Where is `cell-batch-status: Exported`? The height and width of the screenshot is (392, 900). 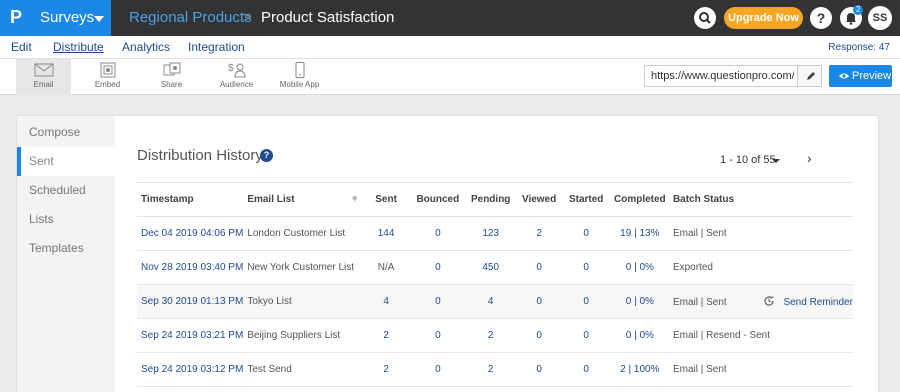
cell-batch-status: Exported is located at coordinates (760, 267).